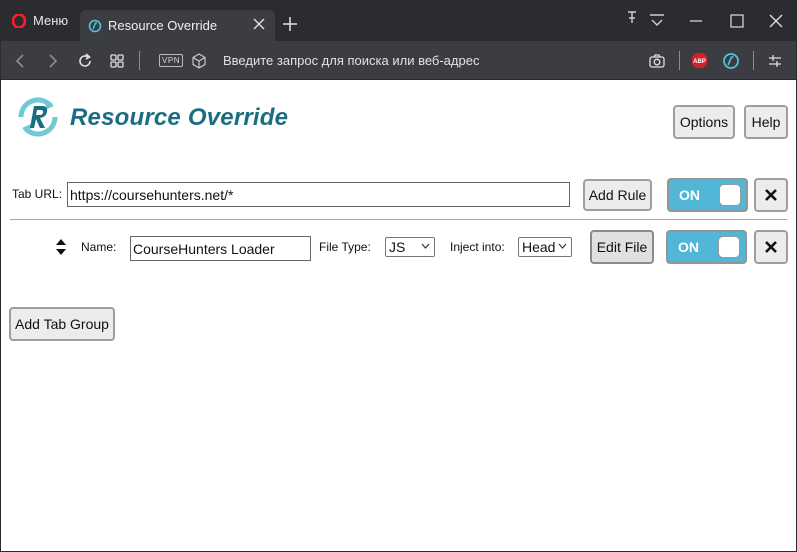 Image resolution: width=797 pixels, height=552 pixels. Describe the element at coordinates (62, 324) in the screenshot. I see `add-tab-group-button: Add Tab Group` at that location.